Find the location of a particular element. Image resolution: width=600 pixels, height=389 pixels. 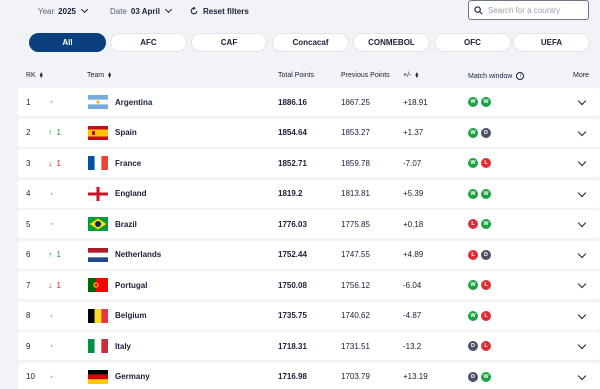

previous-points: 1740.62 is located at coordinates (355, 315).